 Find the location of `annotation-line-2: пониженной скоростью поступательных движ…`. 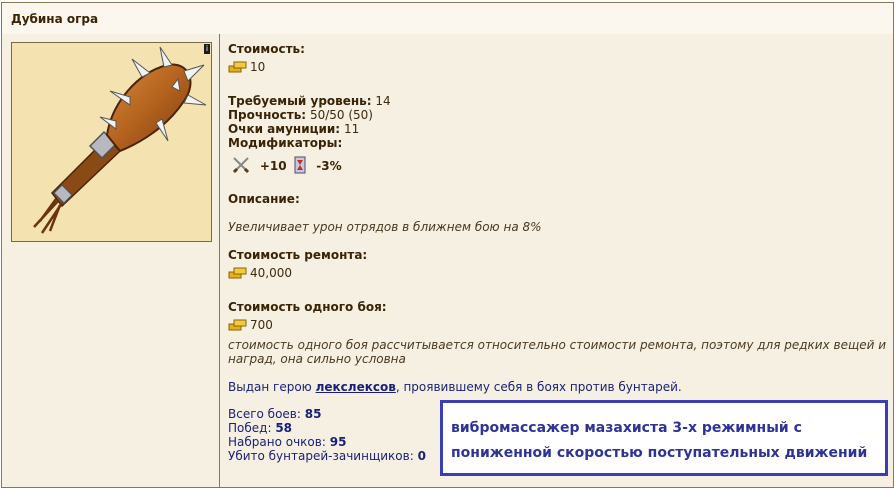

annotation-line-2: пониженной скоростью поступательных движ… is located at coordinates (659, 453).